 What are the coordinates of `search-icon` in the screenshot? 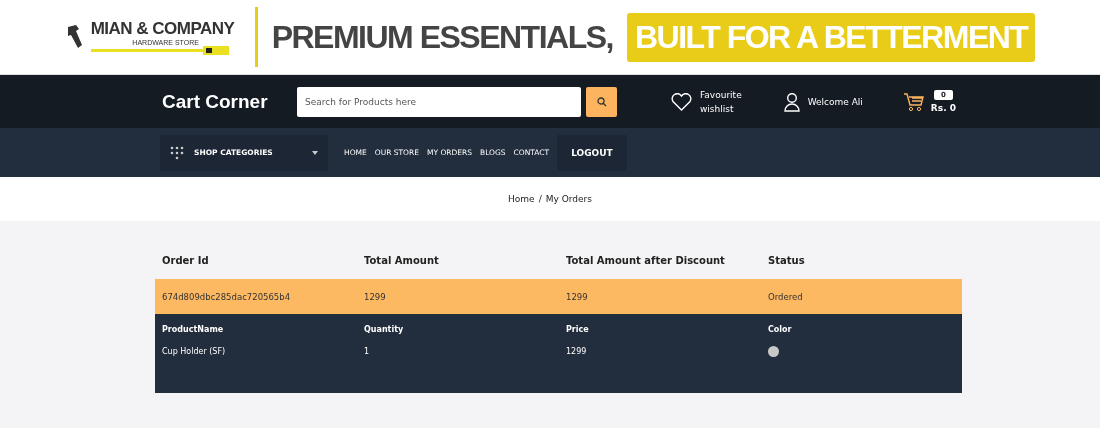 It's located at (601, 101).